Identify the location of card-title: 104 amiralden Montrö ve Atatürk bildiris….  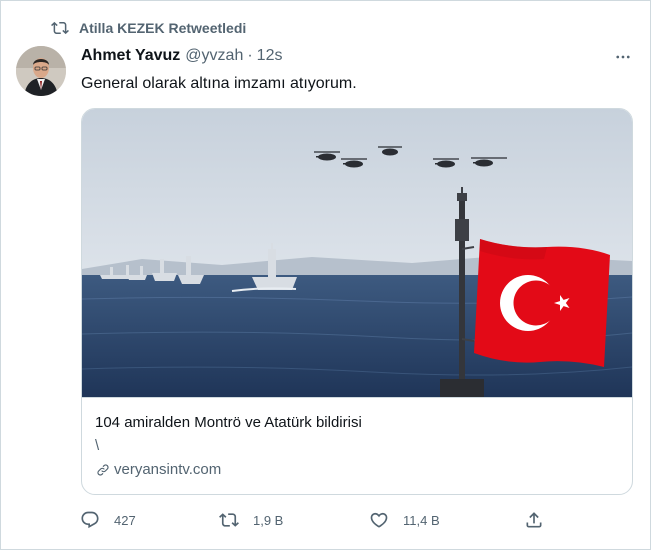
(228, 422).